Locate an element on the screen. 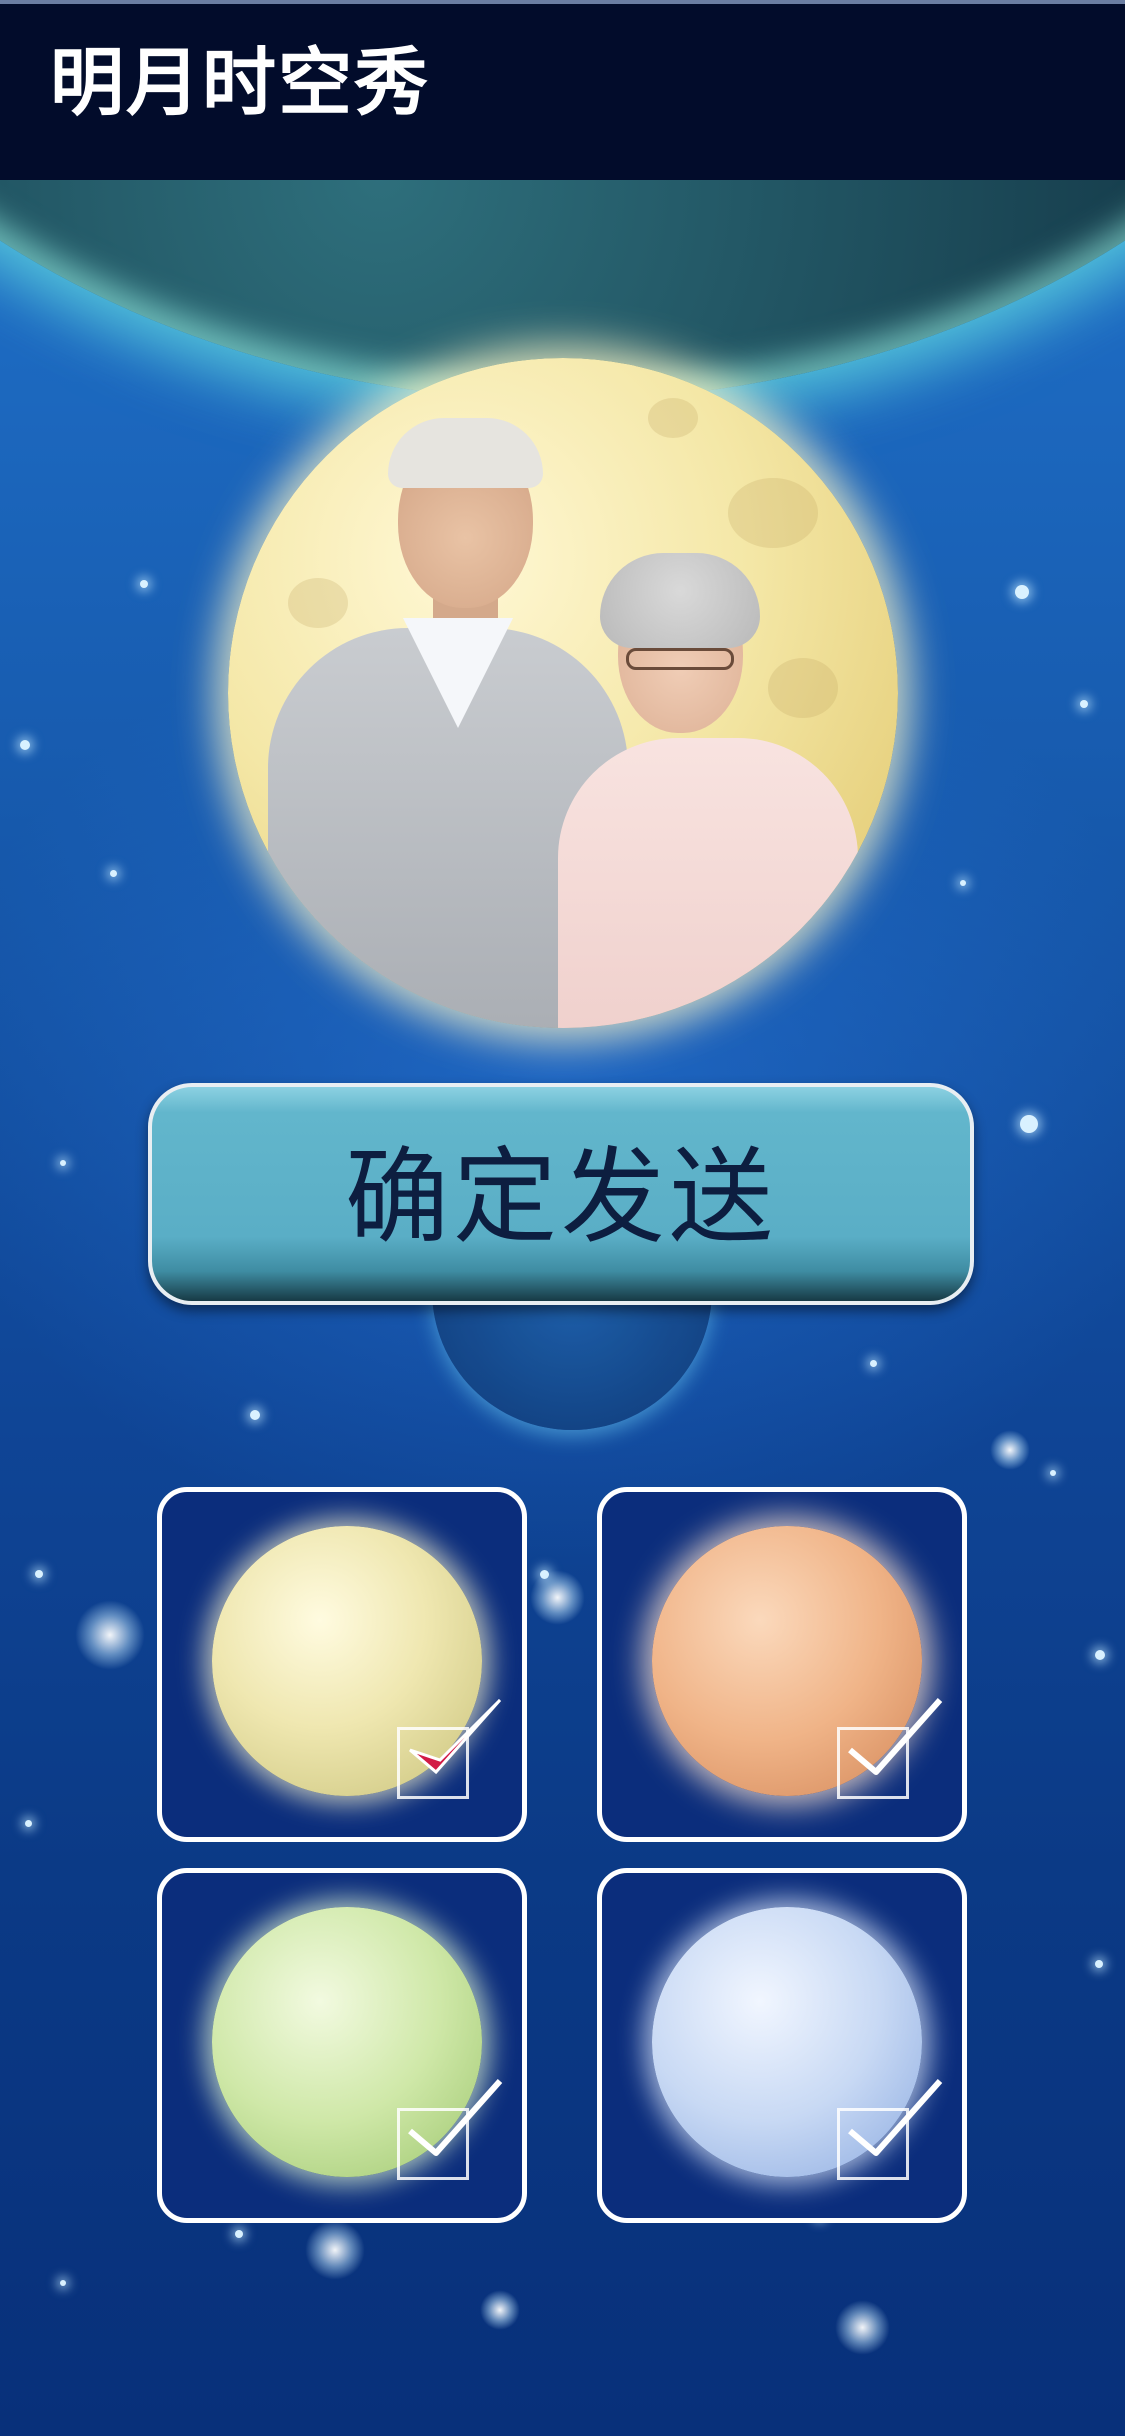 Image resolution: width=1125 pixels, height=2436 pixels. moon-option-green is located at coordinates (342, 2045).